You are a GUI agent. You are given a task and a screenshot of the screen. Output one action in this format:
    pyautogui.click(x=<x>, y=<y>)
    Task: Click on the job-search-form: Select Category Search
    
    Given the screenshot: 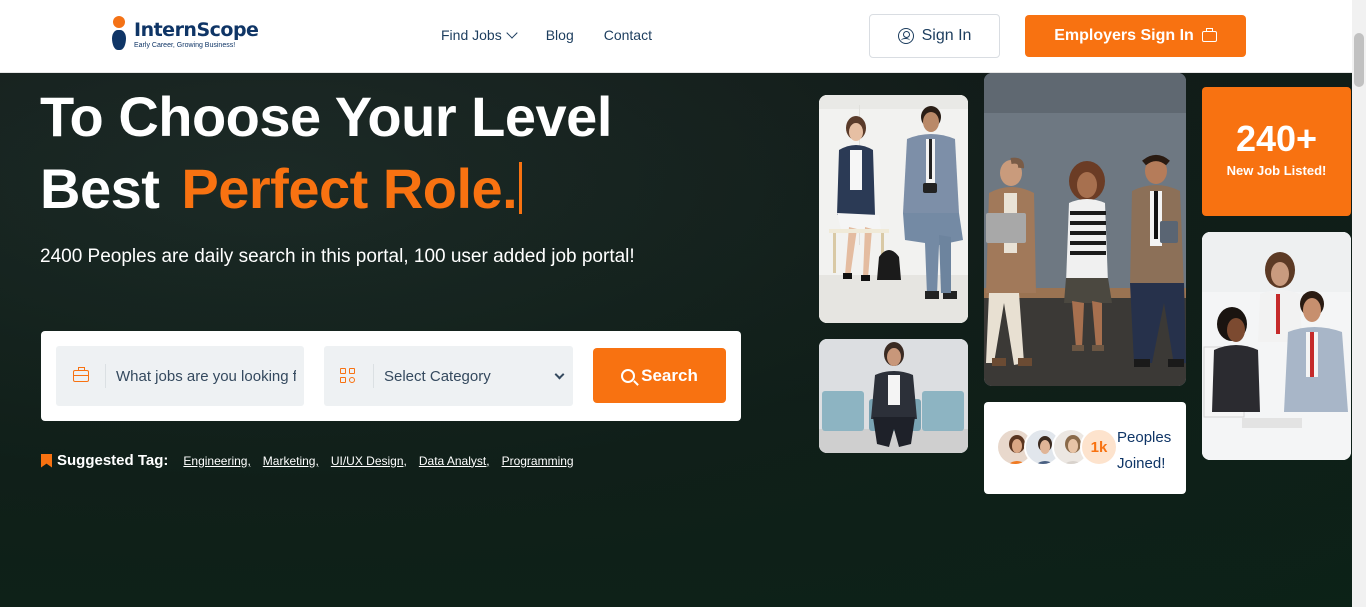 What is the action you would take?
    pyautogui.click(x=391, y=376)
    